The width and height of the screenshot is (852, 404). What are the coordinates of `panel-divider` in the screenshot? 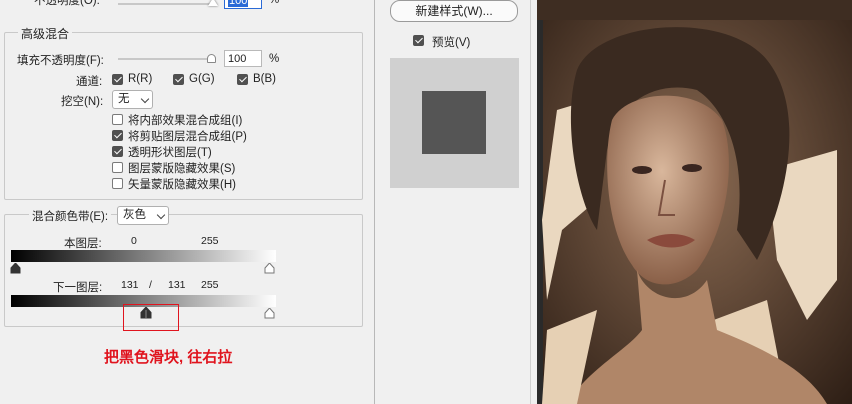 It's located at (374, 202).